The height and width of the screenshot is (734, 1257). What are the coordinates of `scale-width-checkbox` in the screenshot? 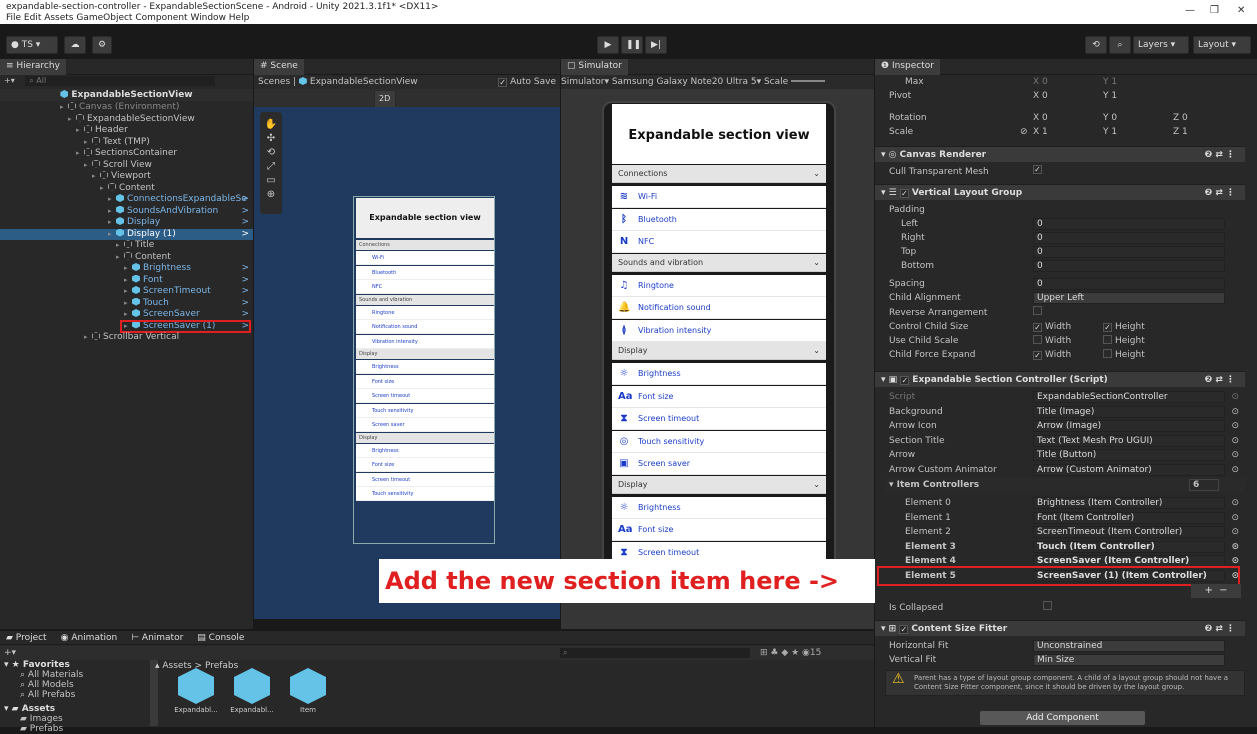 It's located at (1037, 339).